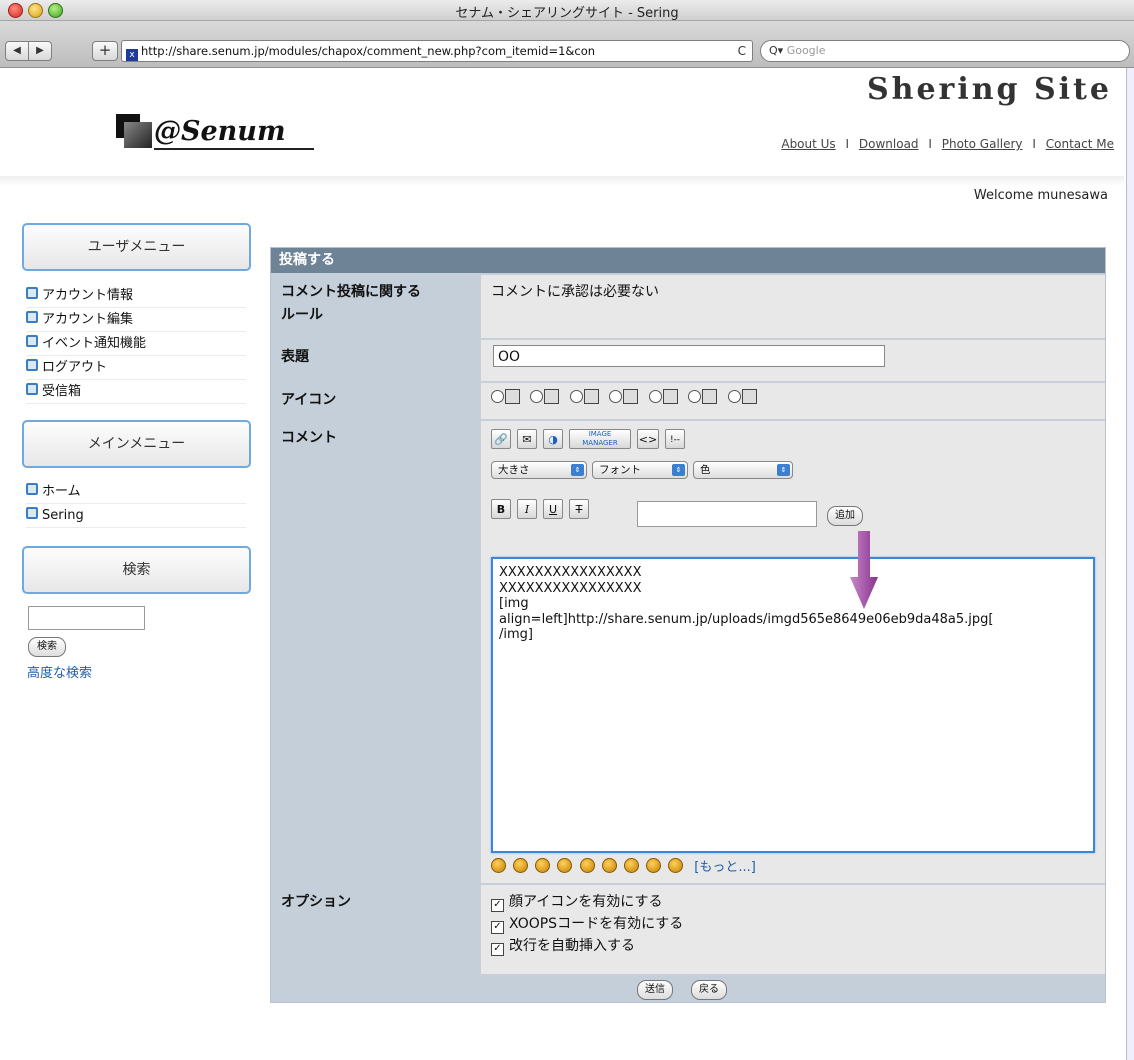  I want to click on bold-button: B, so click(501, 509).